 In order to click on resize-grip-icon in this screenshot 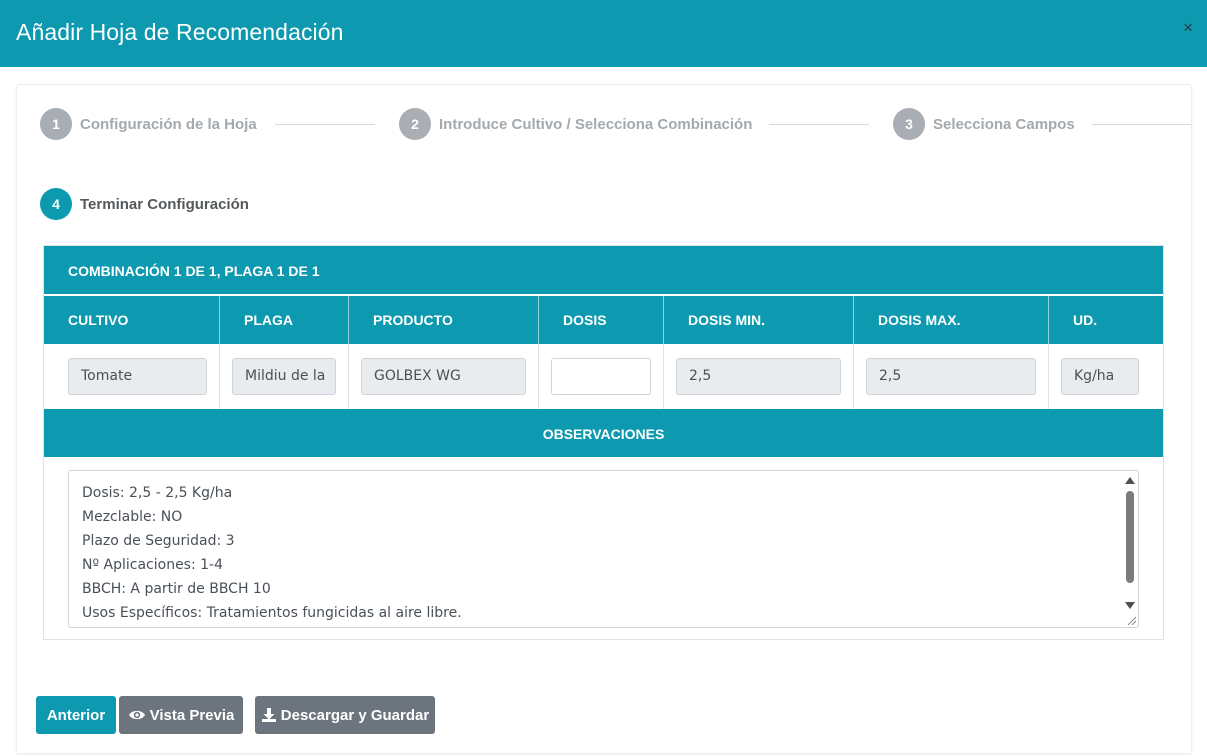, I will do `click(1131, 620)`.